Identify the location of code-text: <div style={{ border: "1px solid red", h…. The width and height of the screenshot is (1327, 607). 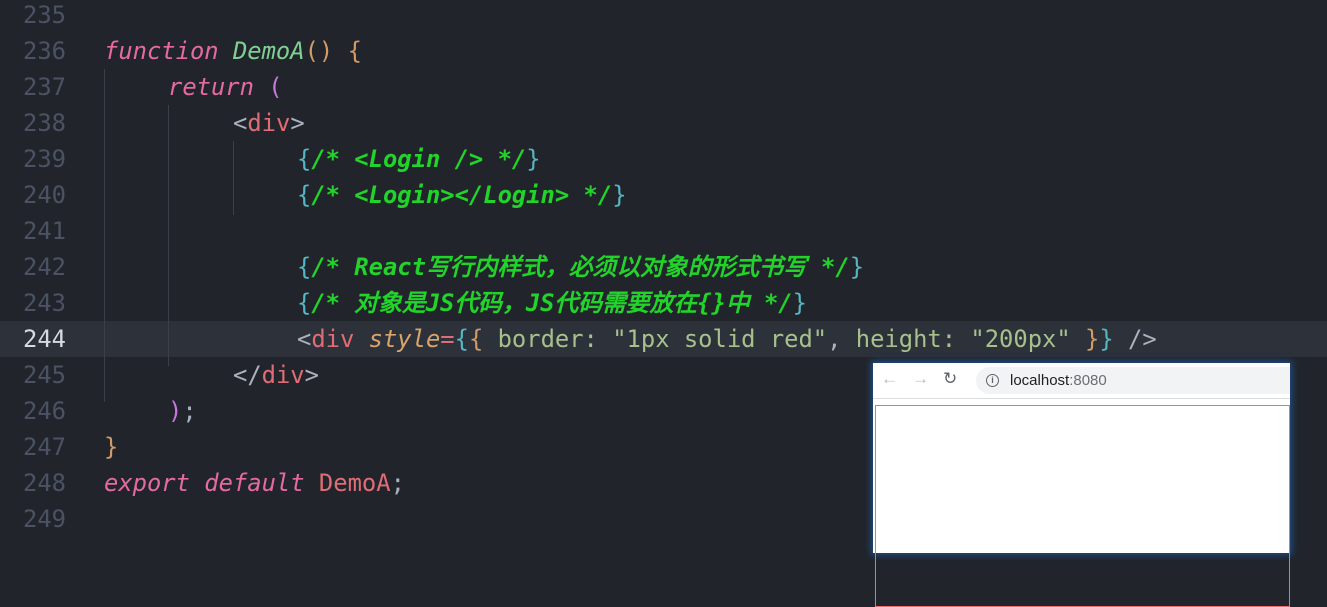
(727, 339).